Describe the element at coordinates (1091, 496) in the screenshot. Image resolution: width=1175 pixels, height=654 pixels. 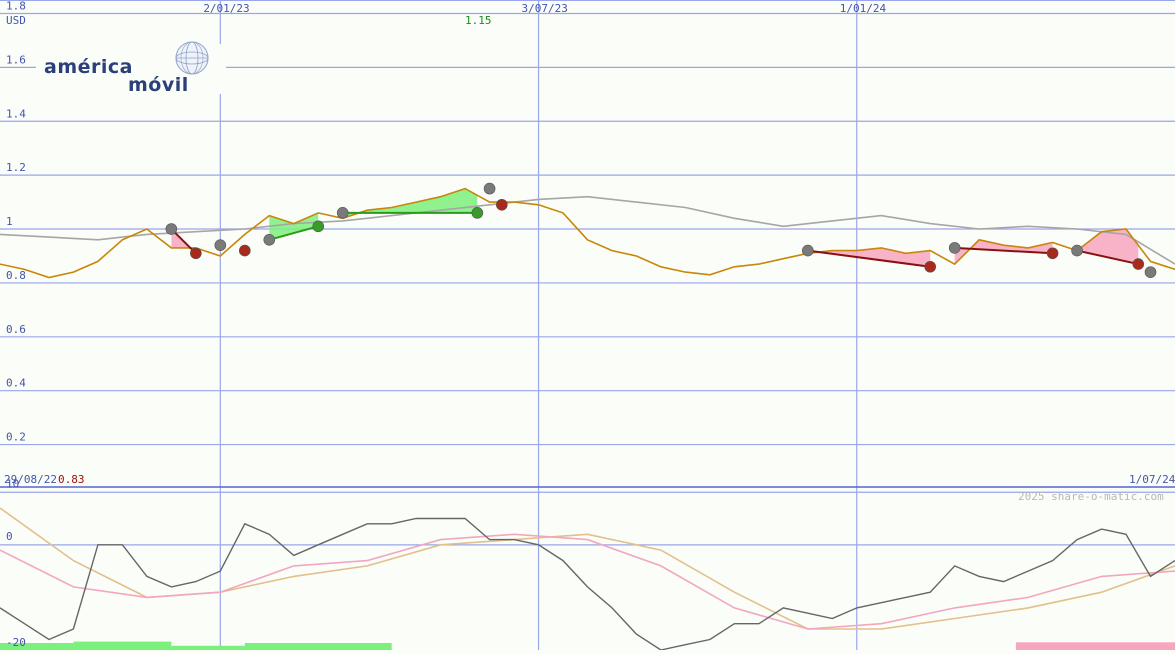
I see `credit-label: 2025 share-o-matic.com` at that location.